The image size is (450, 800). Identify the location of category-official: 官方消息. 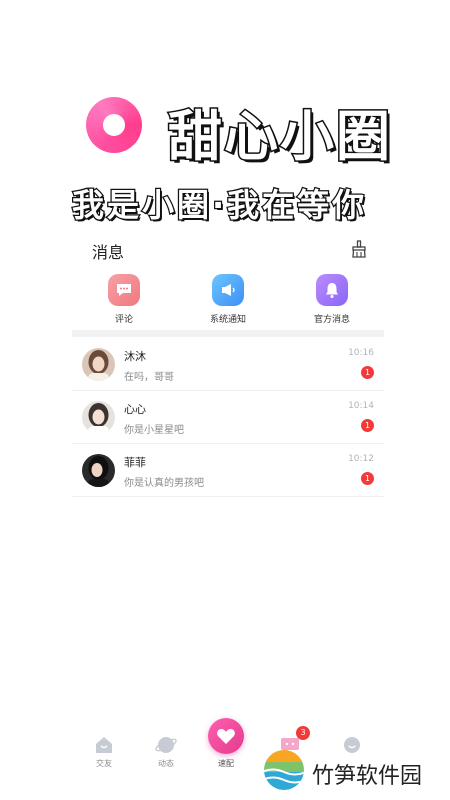
(332, 299).